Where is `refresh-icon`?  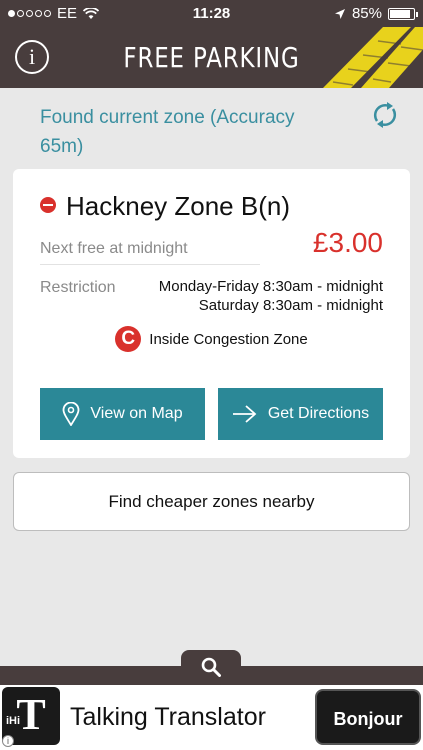
refresh-icon is located at coordinates (385, 115).